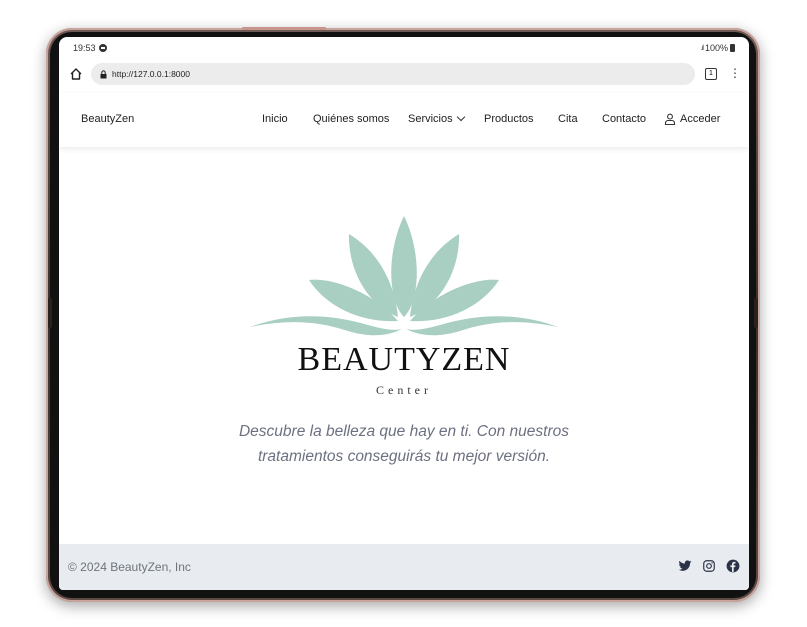  What do you see at coordinates (76, 74) in the screenshot?
I see `home-icon` at bounding box center [76, 74].